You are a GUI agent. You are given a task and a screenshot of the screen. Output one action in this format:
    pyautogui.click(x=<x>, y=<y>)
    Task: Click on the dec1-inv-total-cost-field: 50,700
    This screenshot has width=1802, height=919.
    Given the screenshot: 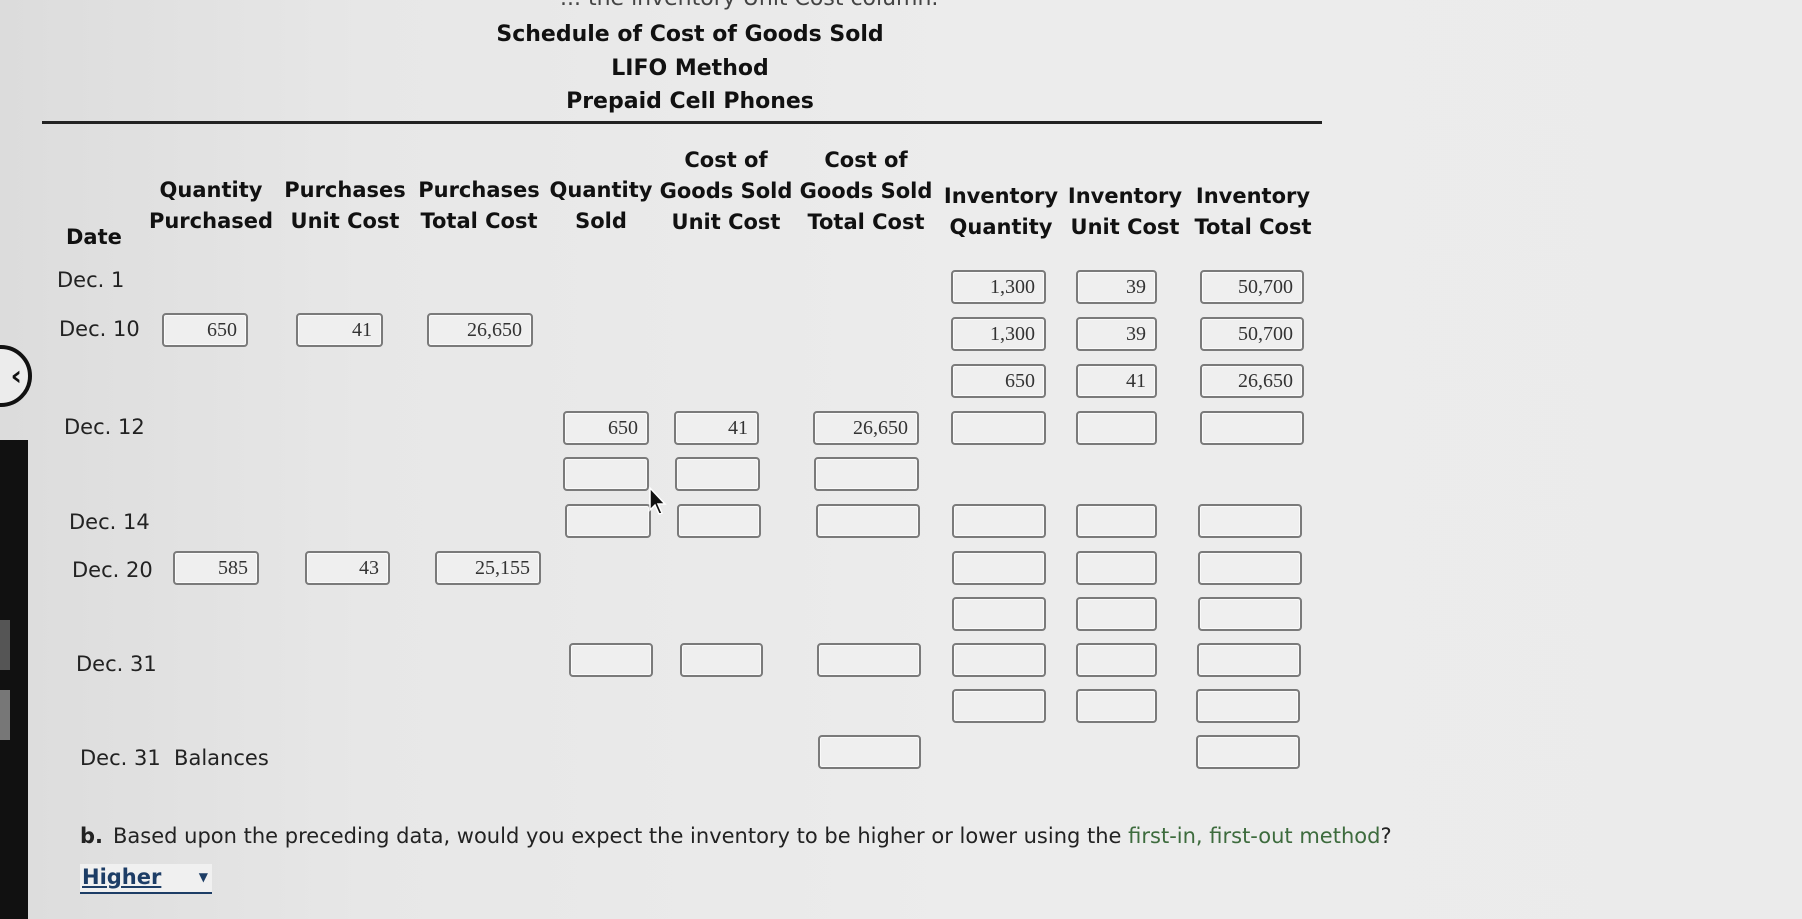 What is the action you would take?
    pyautogui.click(x=1252, y=287)
    